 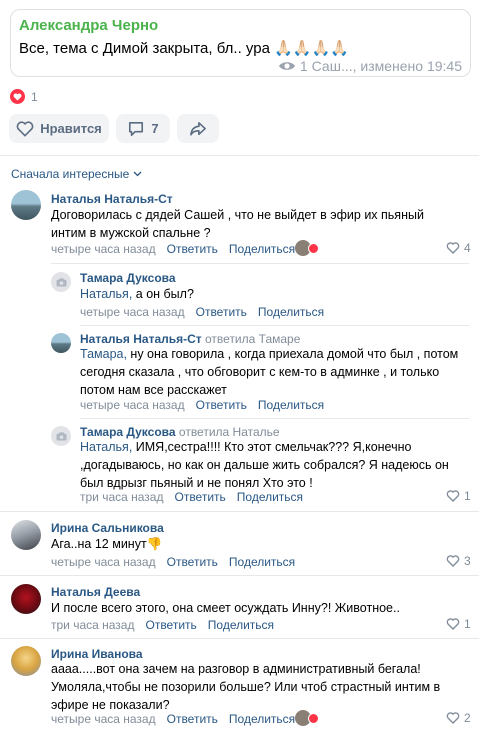 What do you see at coordinates (458, 718) in the screenshot?
I see `comment-like-button: 2` at bounding box center [458, 718].